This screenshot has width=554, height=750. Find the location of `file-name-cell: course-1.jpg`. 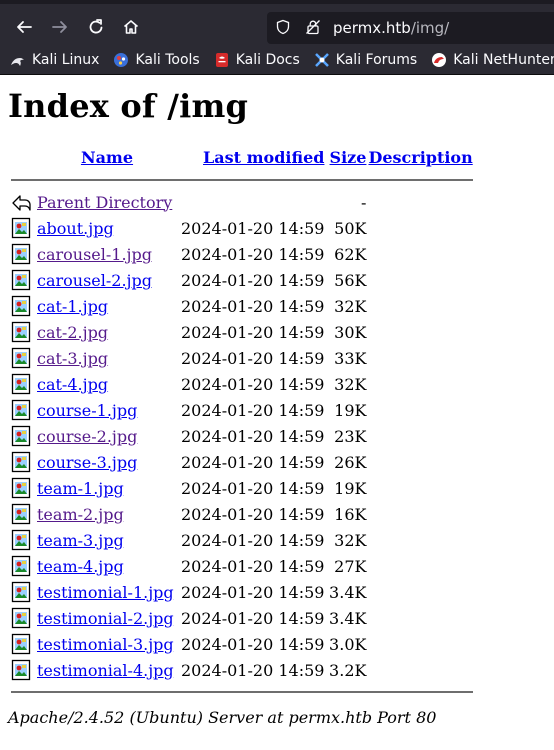

file-name-cell: course-1.jpg is located at coordinates (107, 410).